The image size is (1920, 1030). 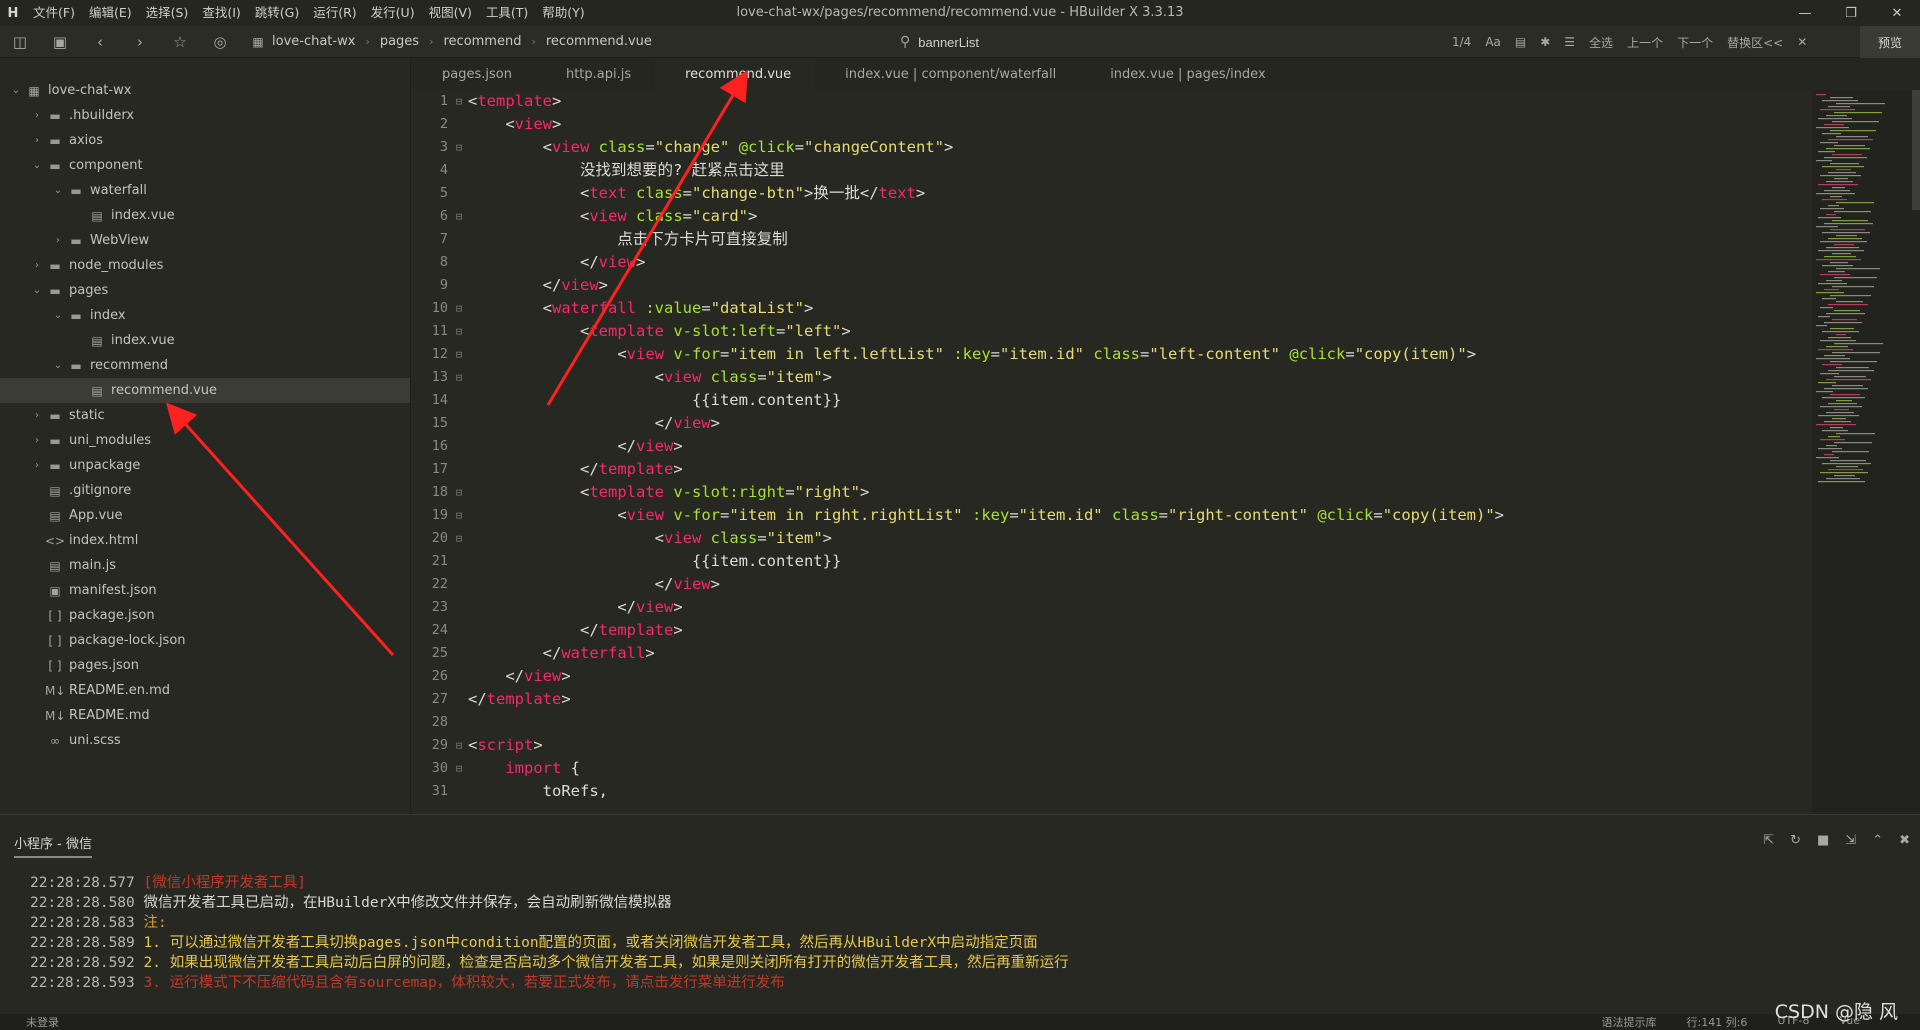 I want to click on editor-tab: http.api.js, so click(x=595, y=74).